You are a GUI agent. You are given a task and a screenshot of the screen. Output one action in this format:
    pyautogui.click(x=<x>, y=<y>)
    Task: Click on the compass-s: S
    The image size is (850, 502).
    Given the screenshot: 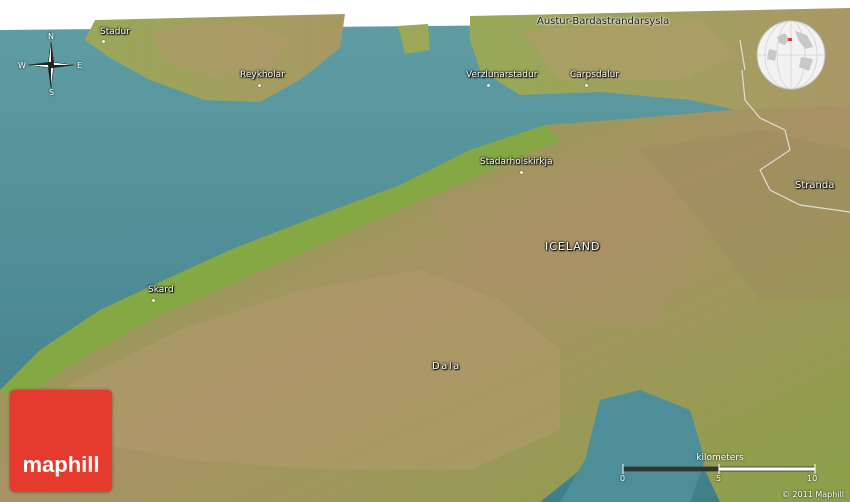 What is the action you would take?
    pyautogui.click(x=52, y=92)
    